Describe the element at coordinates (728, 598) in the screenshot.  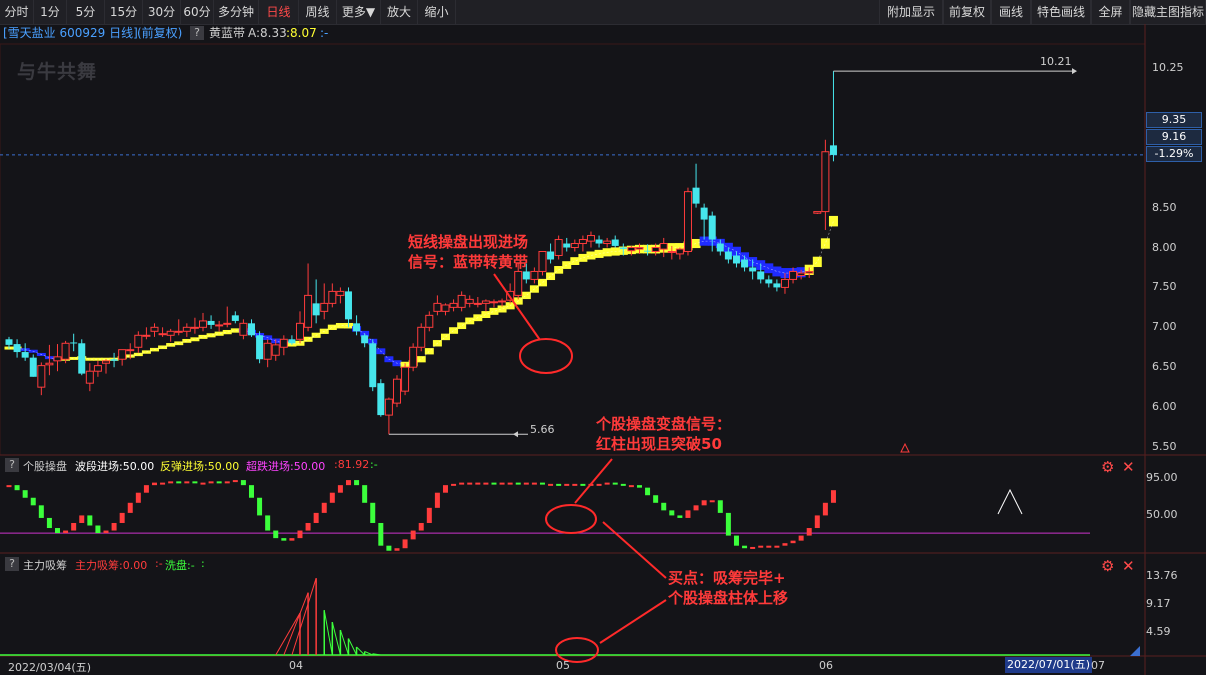
I see `annotation-3-line2: 个股操盘柱体上移` at that location.